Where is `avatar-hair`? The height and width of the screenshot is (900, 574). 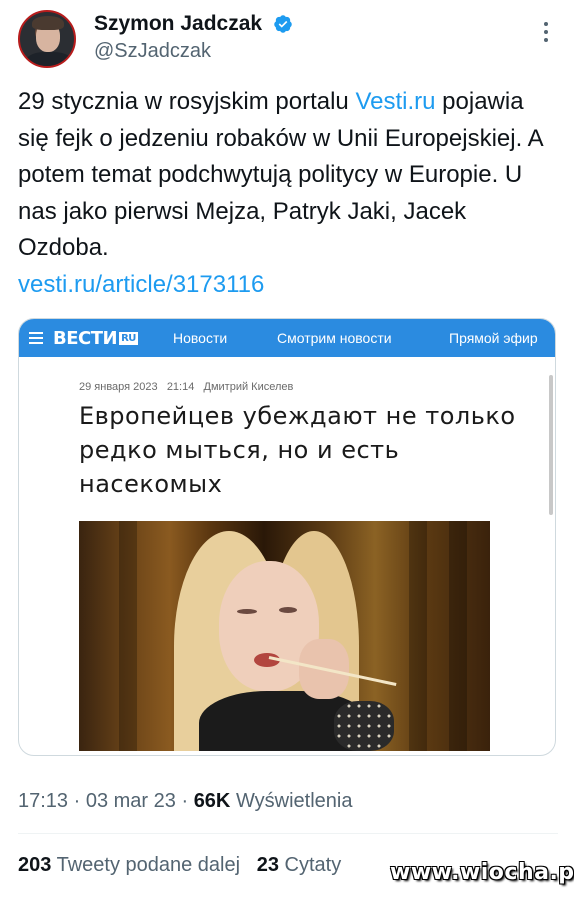
avatar-hair is located at coordinates (48, 23).